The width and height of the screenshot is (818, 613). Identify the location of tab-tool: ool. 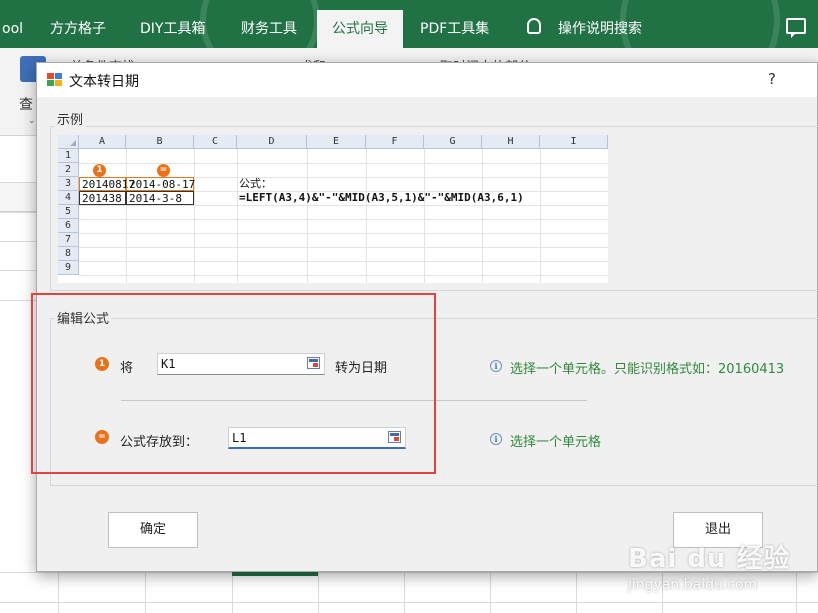
(14, 29).